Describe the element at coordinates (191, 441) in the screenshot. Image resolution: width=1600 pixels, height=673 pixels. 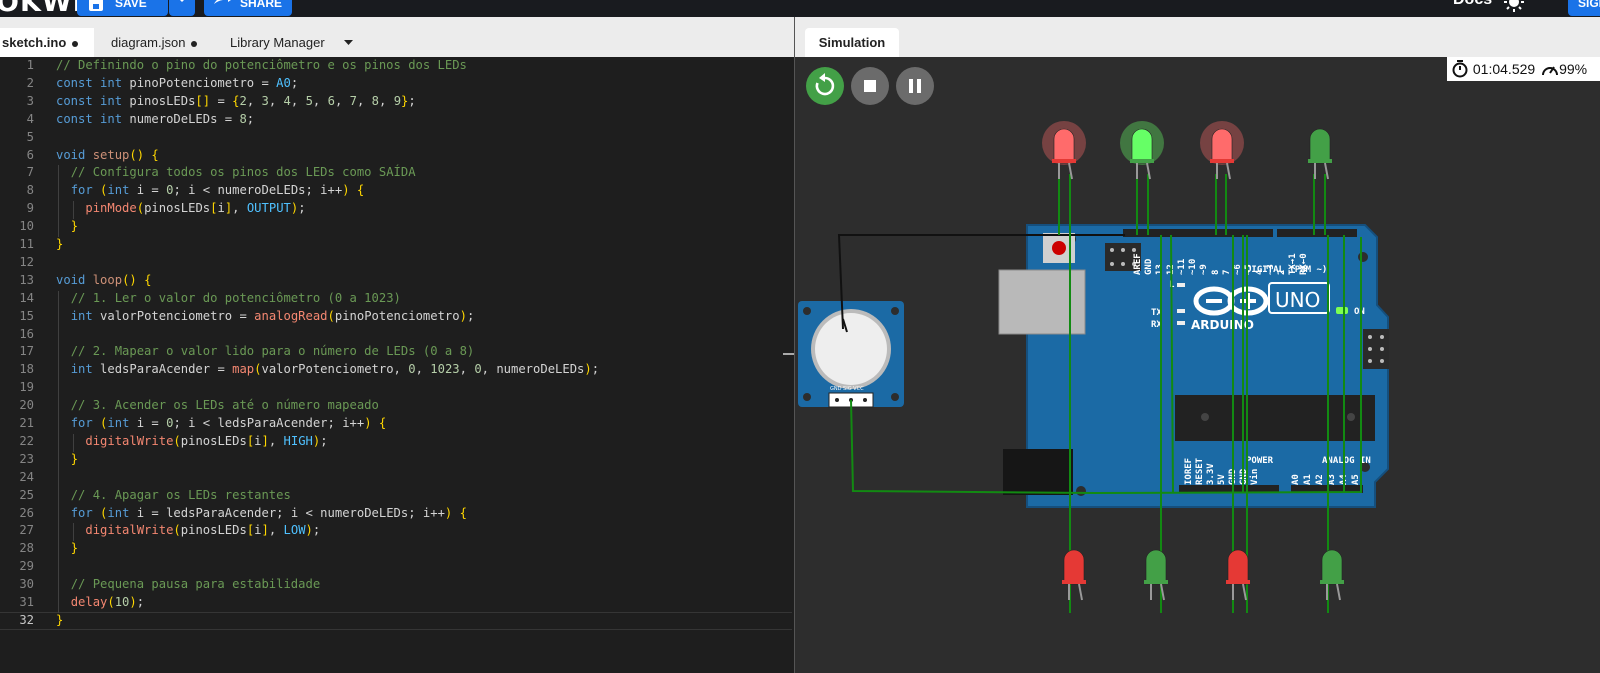
I see `code-line: digitalWrite(pinosLEDs[i], HIGH);` at that location.